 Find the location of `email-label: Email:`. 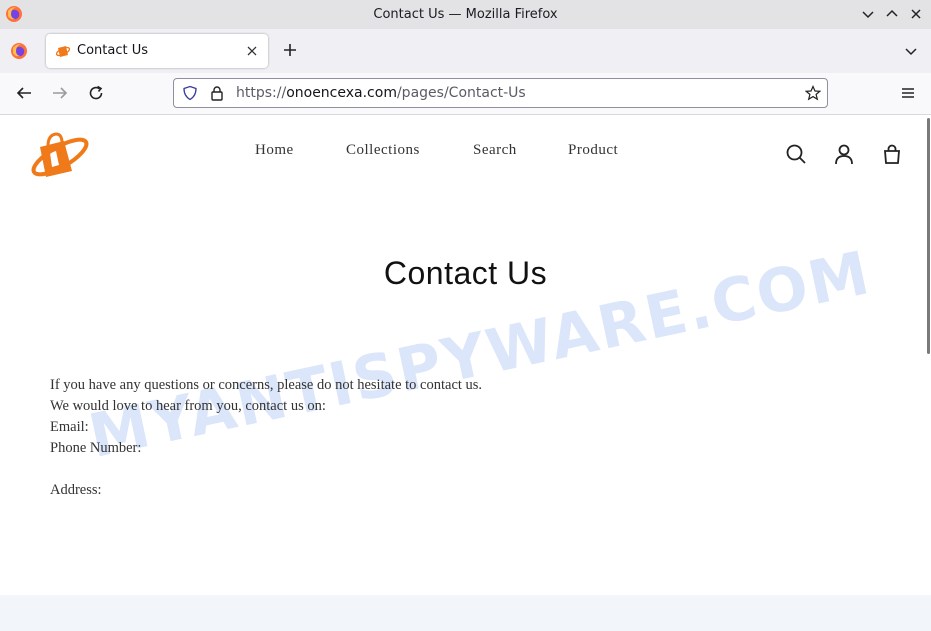

email-label: Email: is located at coordinates (69, 427).